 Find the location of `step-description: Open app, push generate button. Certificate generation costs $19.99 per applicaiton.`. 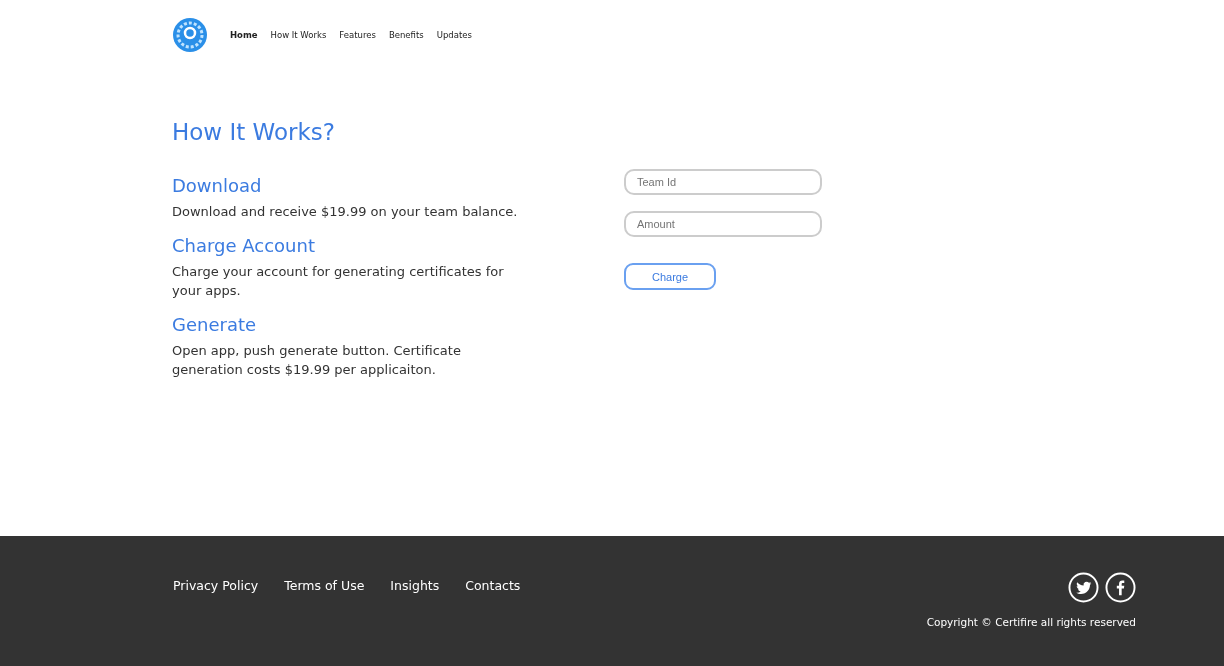

step-description: Open app, push generate button. Certificate generation costs $19.99 per applicaiton. is located at coordinates (317, 360).